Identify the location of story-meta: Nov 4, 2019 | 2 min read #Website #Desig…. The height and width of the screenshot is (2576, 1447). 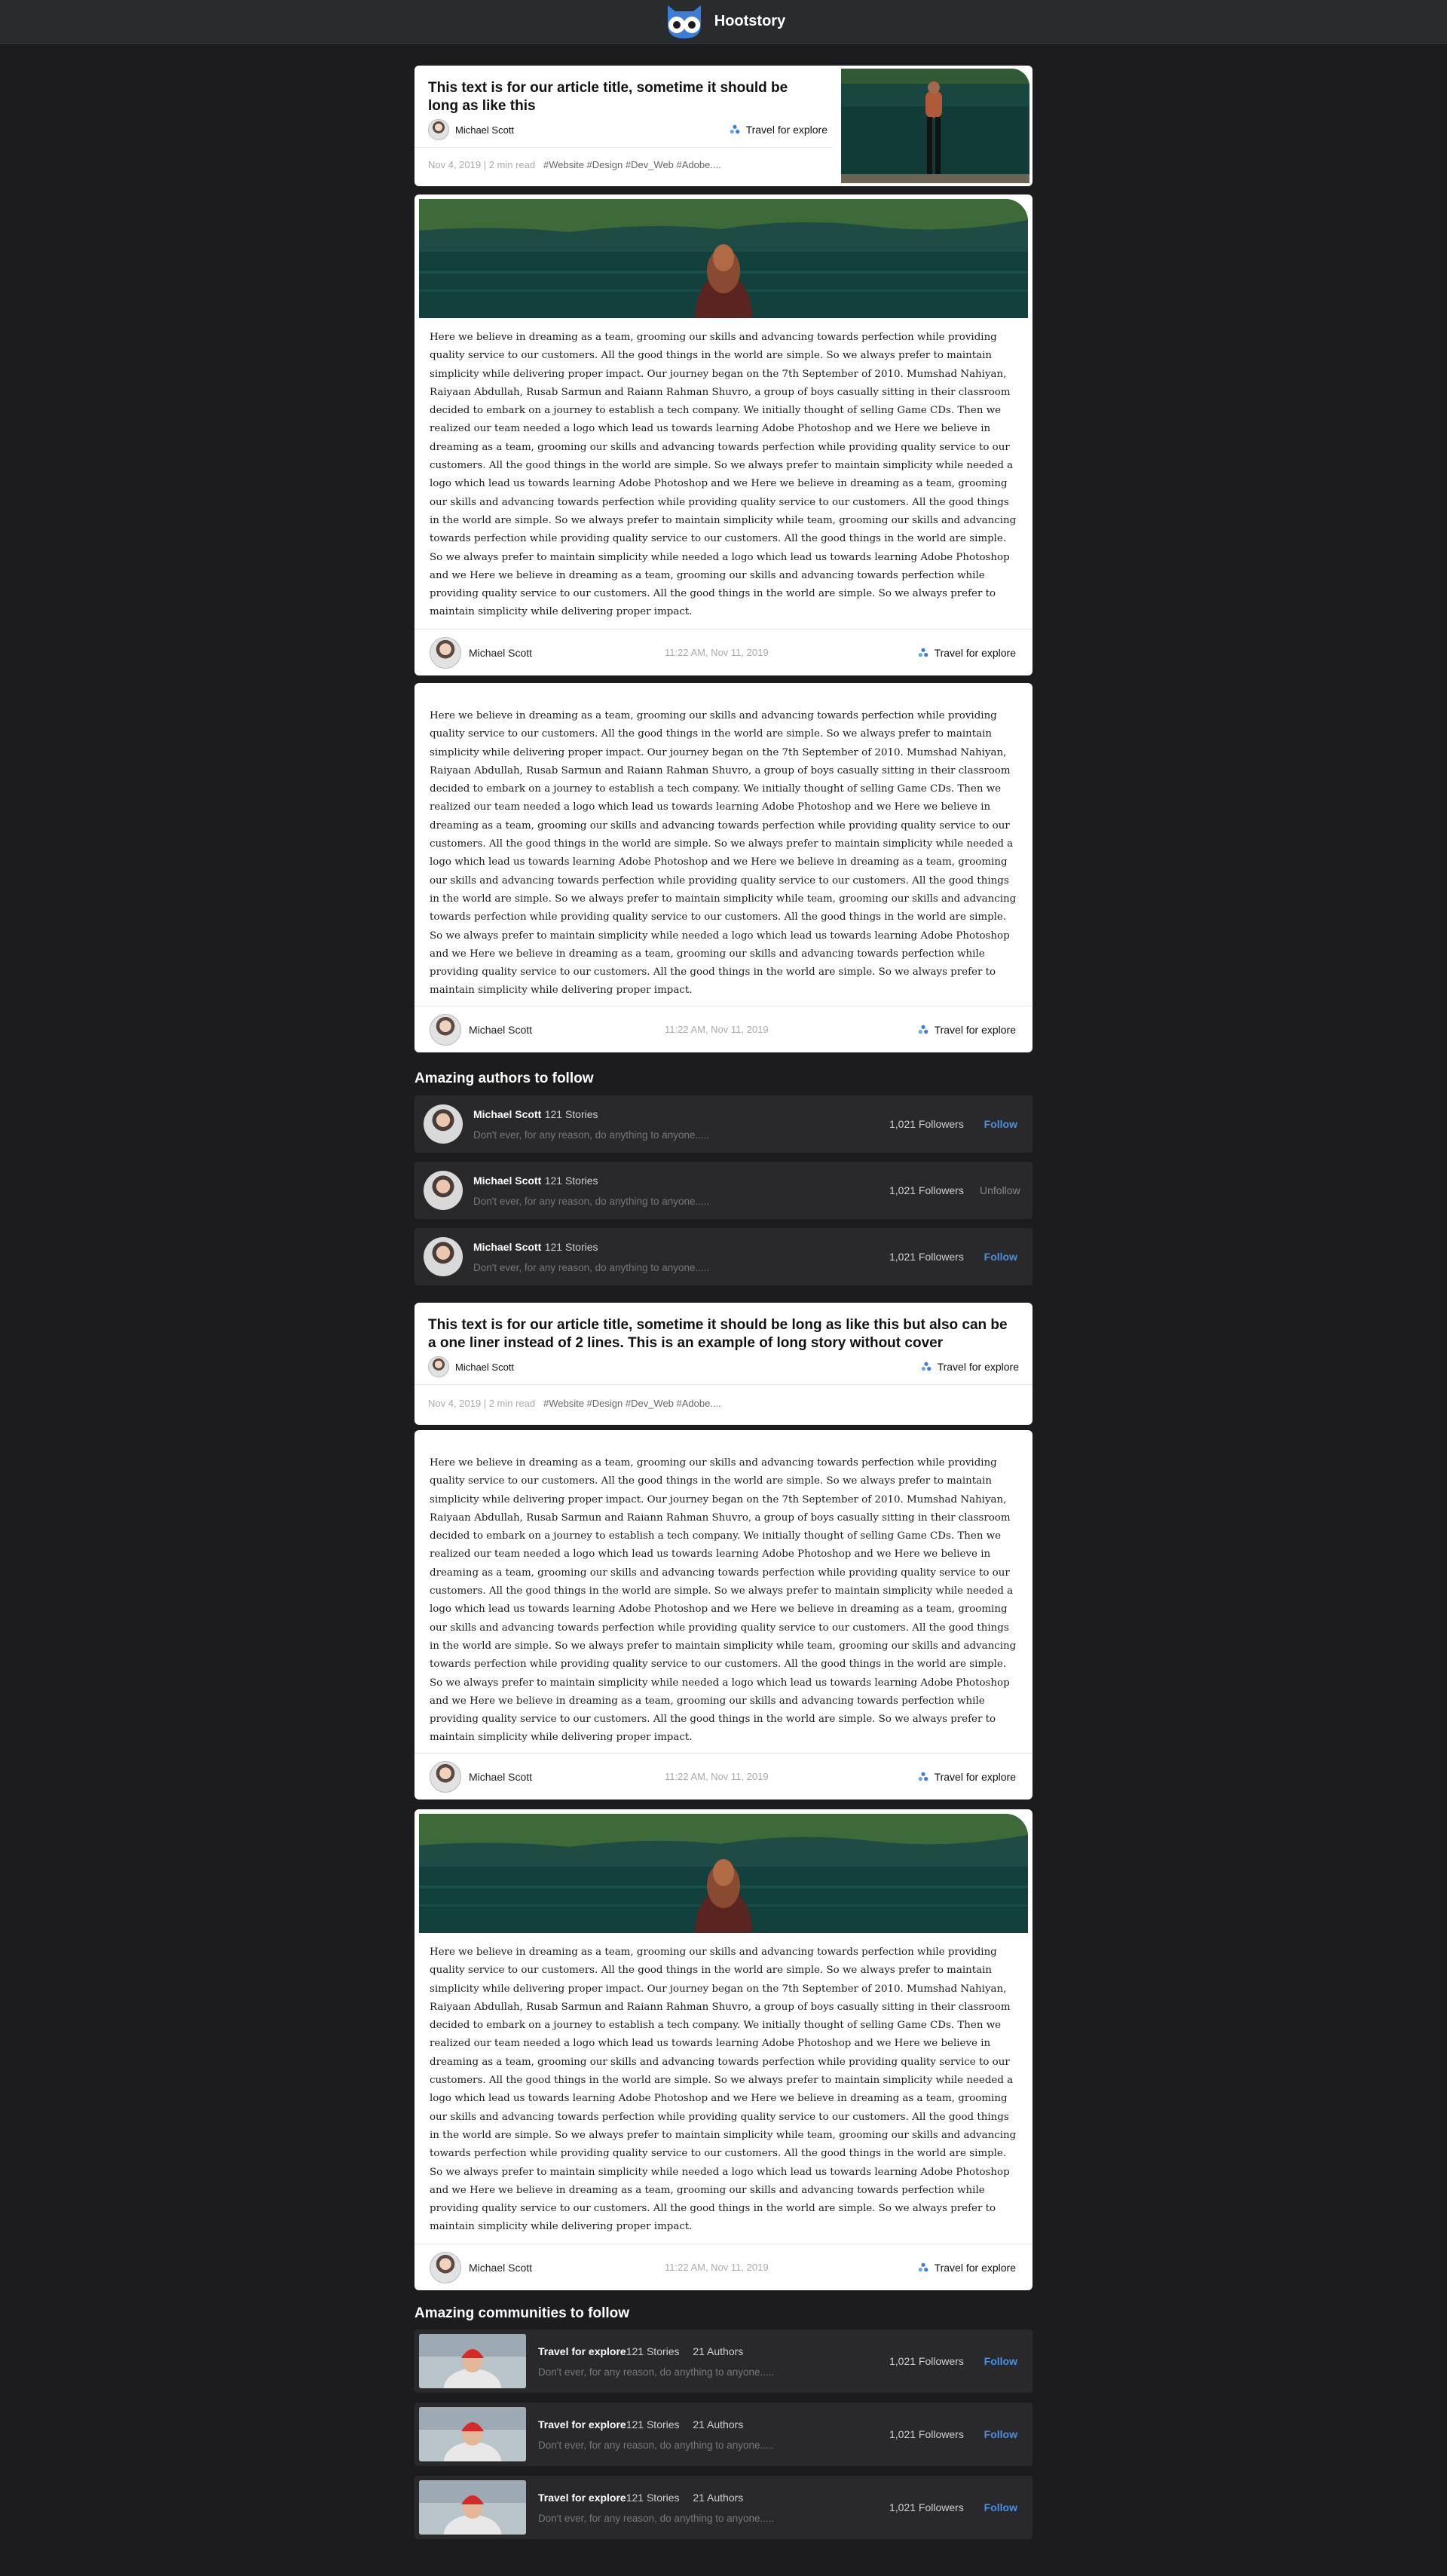
(628, 164).